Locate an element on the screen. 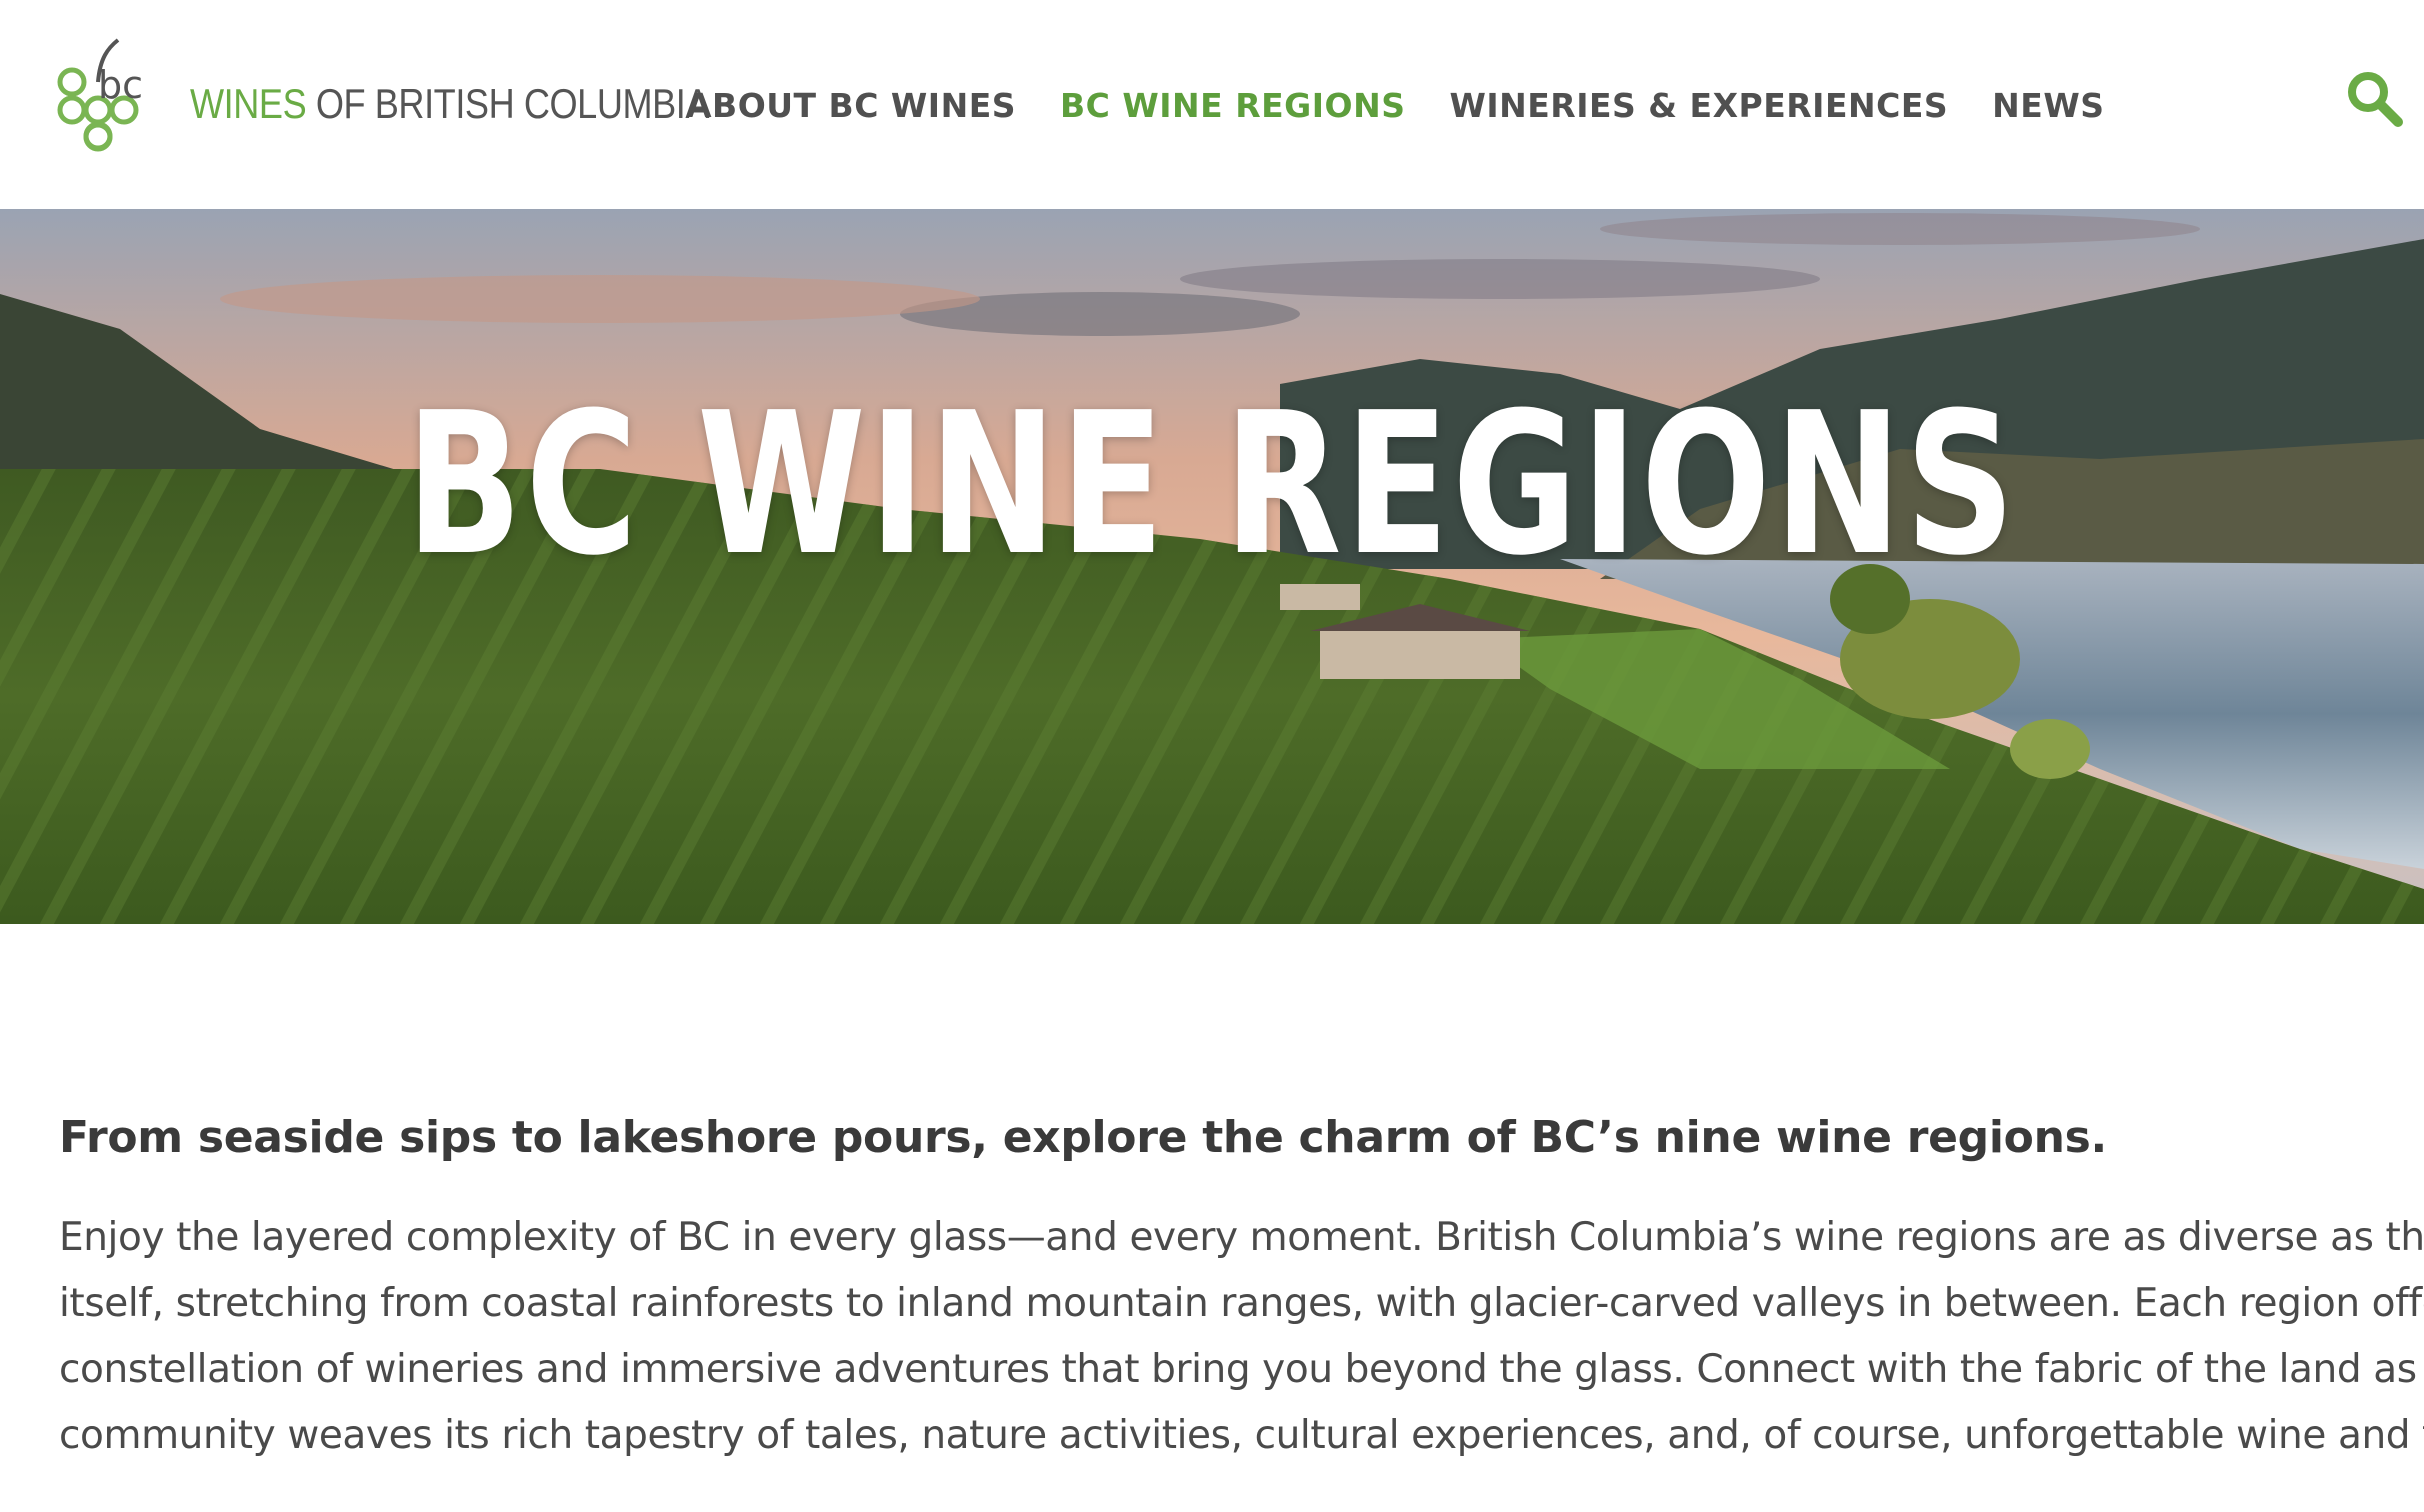  brand-of-british-columbia: OF BRITISH COLUMBIA is located at coordinates (508, 103).